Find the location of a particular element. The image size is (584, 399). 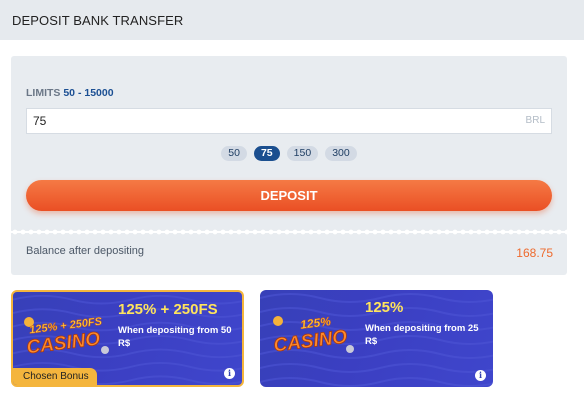

casino-logo: 125% + 250FS CASINO is located at coordinates (66, 336).